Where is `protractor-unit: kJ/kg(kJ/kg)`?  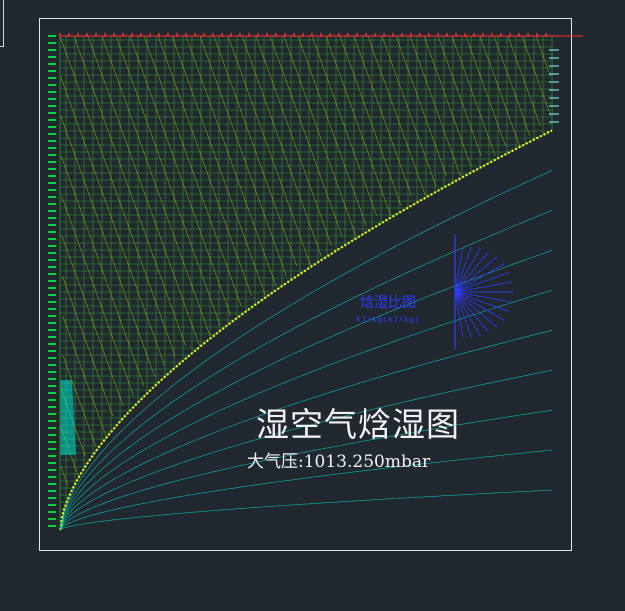
protractor-unit: kJ/kg(kJ/kg) is located at coordinates (388, 319).